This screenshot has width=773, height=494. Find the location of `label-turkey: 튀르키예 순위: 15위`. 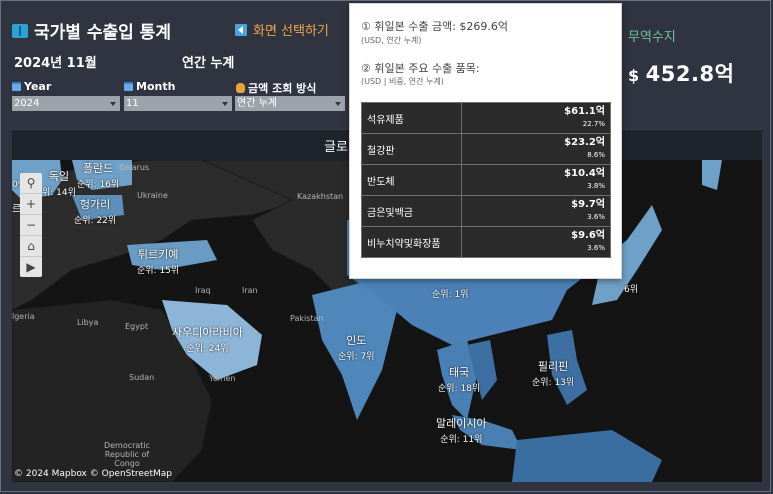

label-turkey: 튀르키예 순위: 15위 is located at coordinates (158, 261).